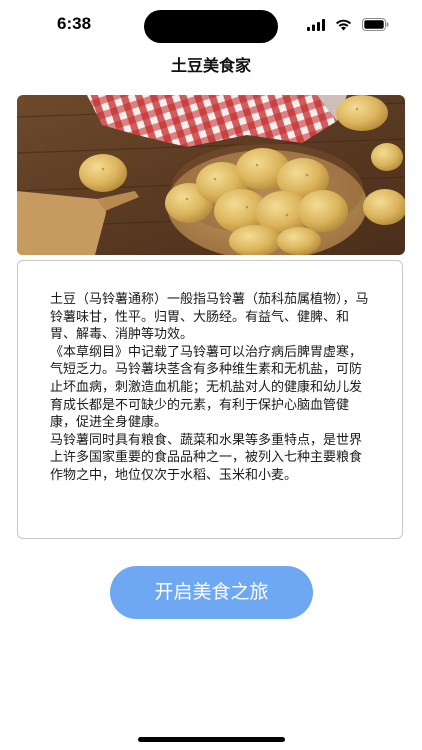 The width and height of the screenshot is (422, 750). Describe the element at coordinates (211, 592) in the screenshot. I see `start-journey-button: 开启美食之旅` at that location.